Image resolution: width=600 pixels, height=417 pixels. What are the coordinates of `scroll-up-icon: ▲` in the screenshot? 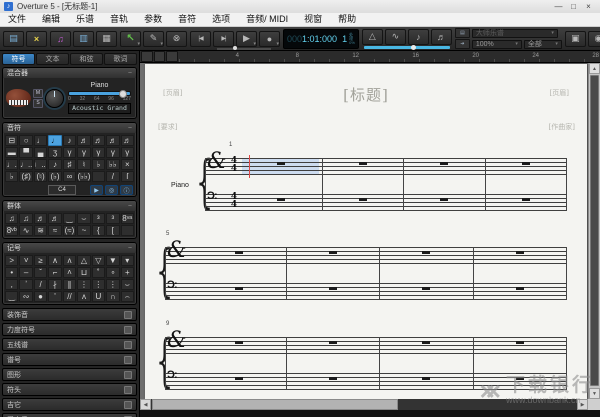 It's located at (594, 68).